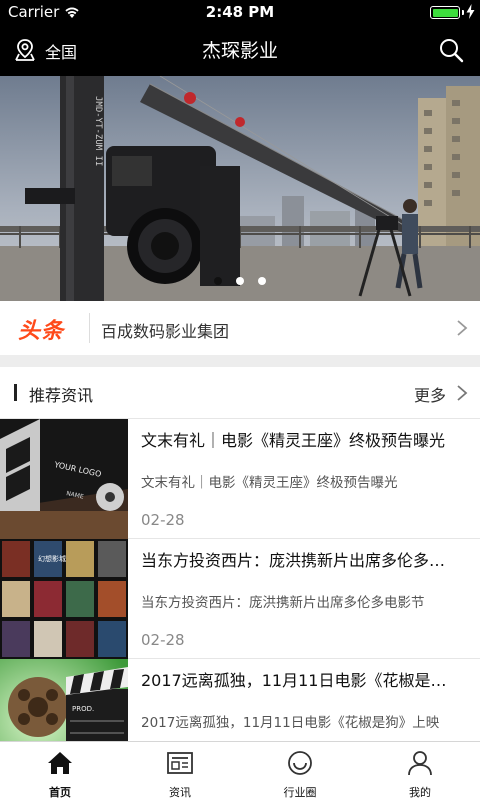 The width and height of the screenshot is (480, 800). Describe the element at coordinates (430, 394) in the screenshot. I see `more-link: 更多` at that location.